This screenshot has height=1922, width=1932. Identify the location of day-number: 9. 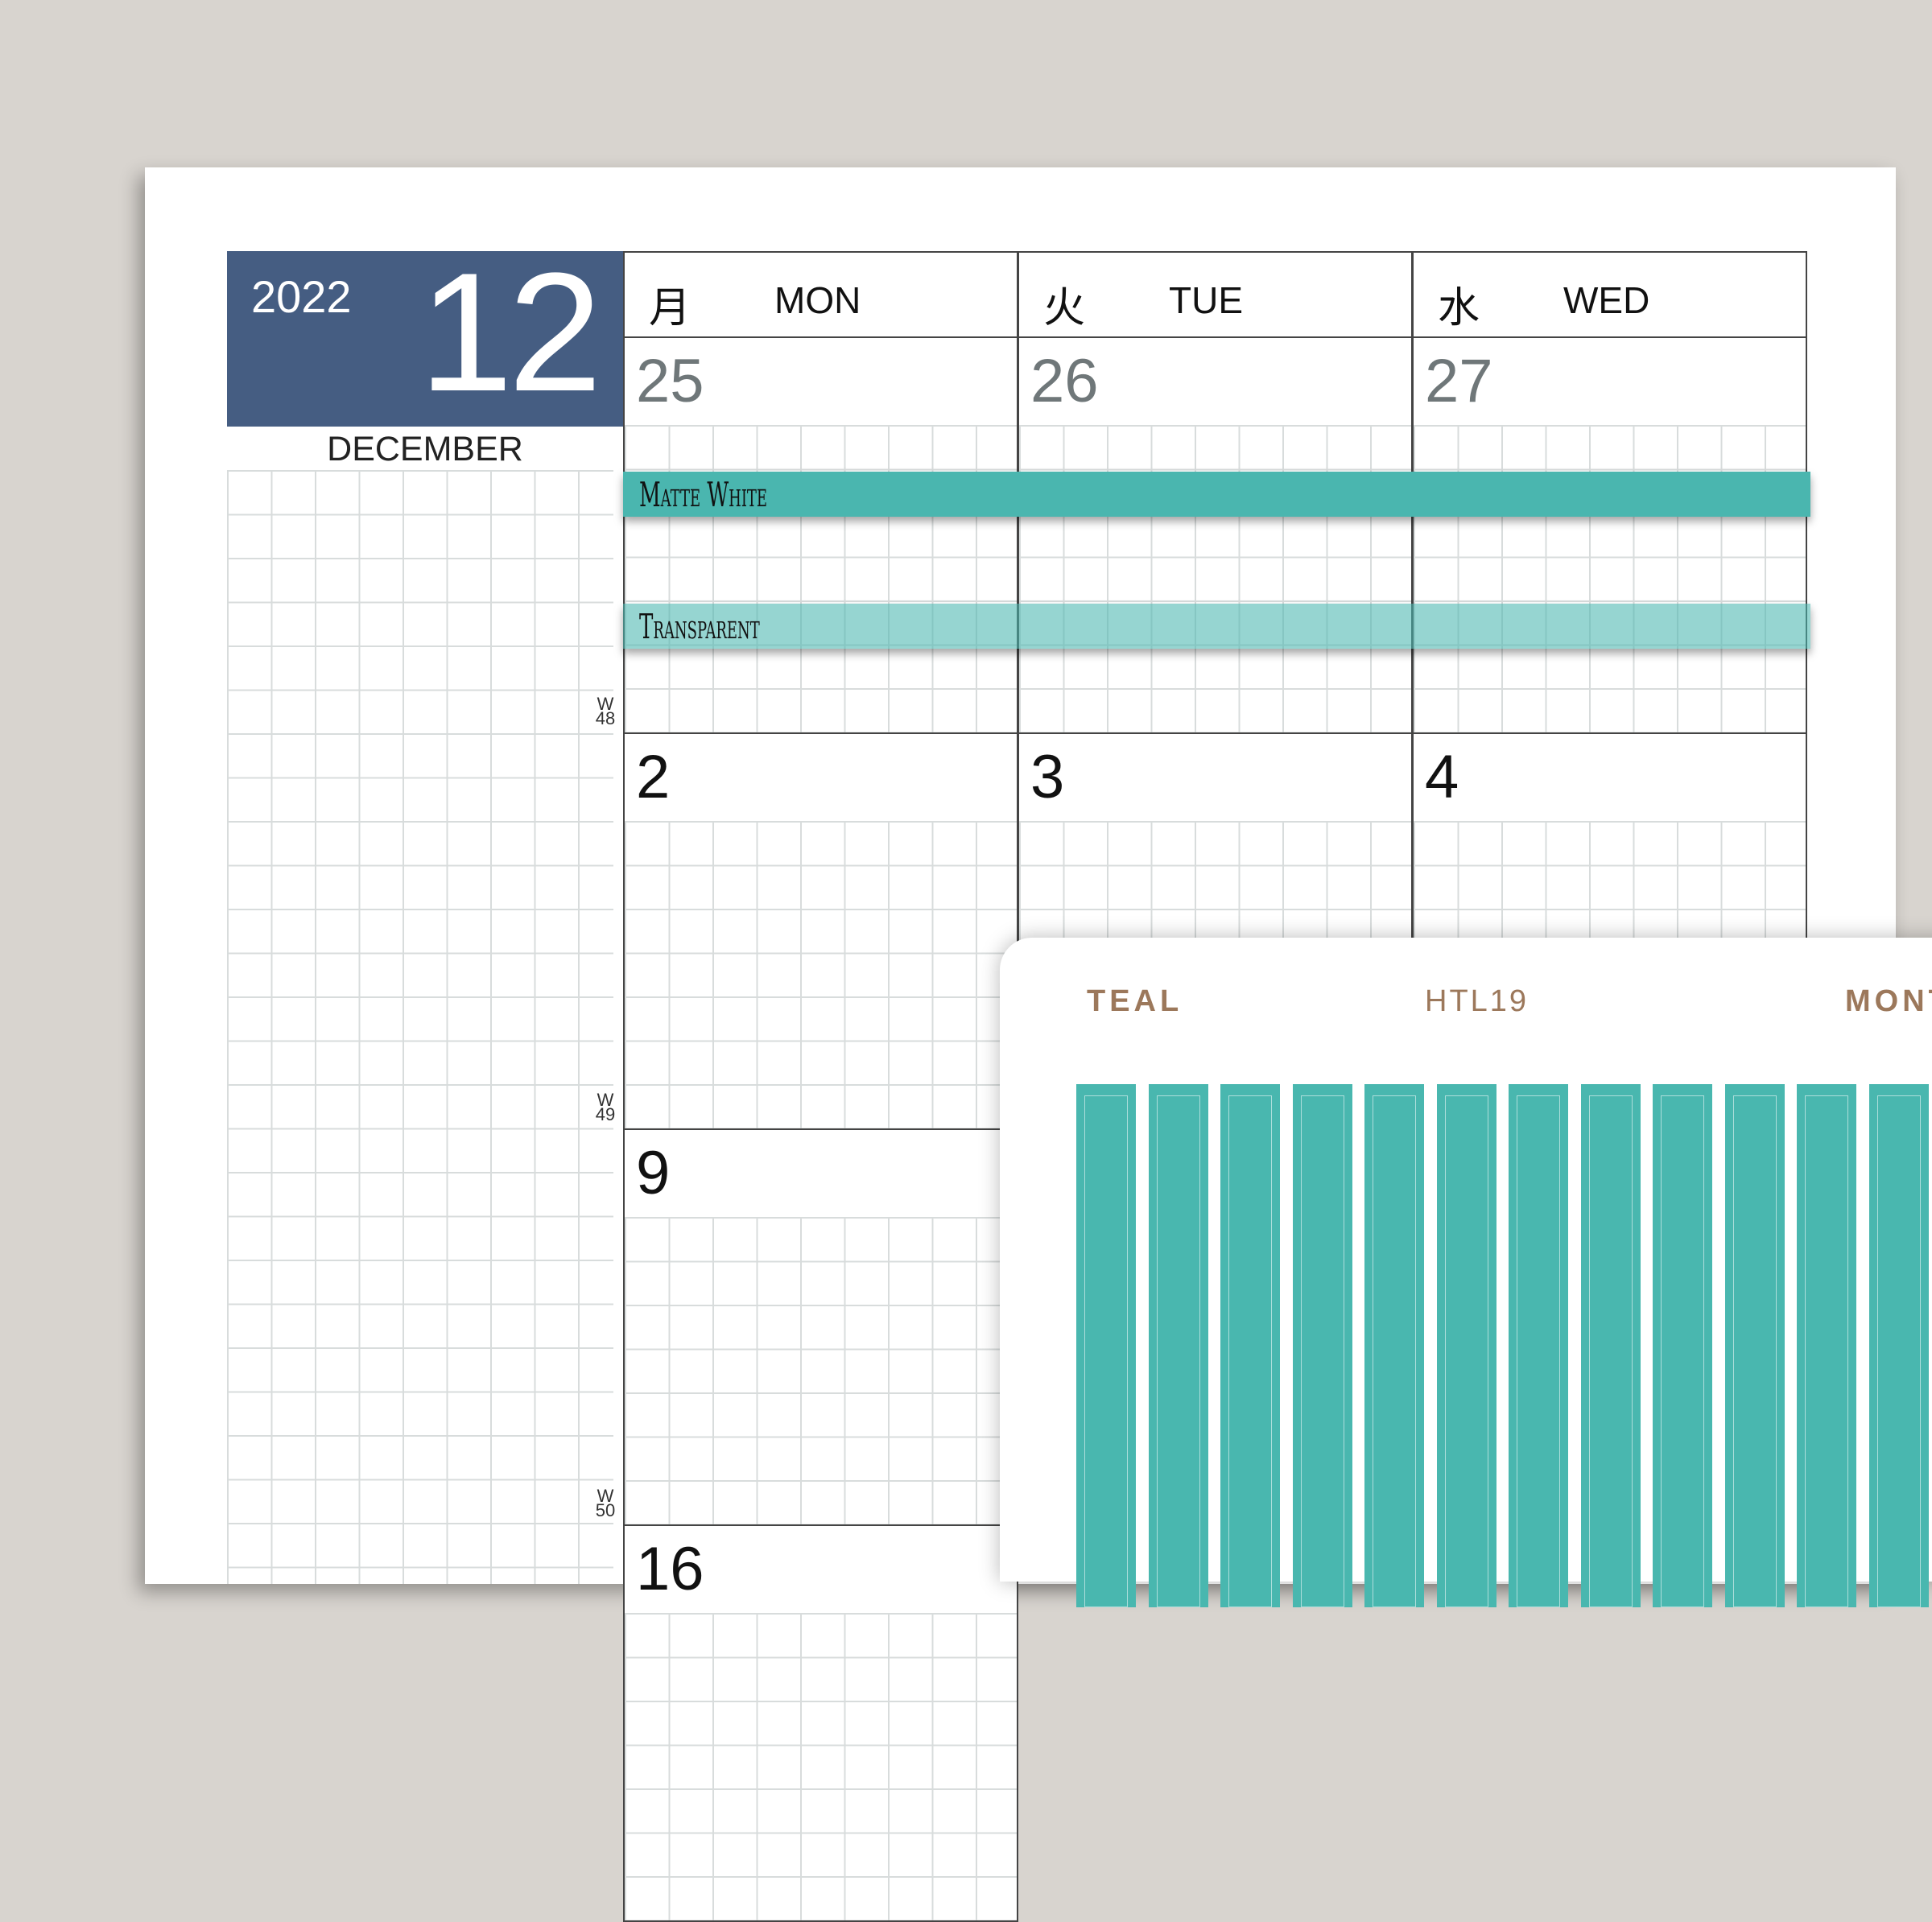
(653, 1173).